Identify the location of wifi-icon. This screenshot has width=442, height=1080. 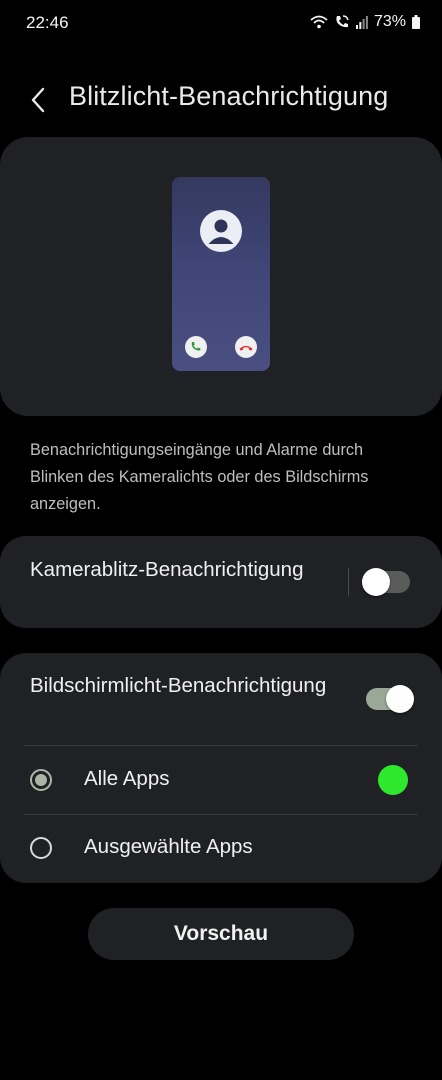
(319, 22).